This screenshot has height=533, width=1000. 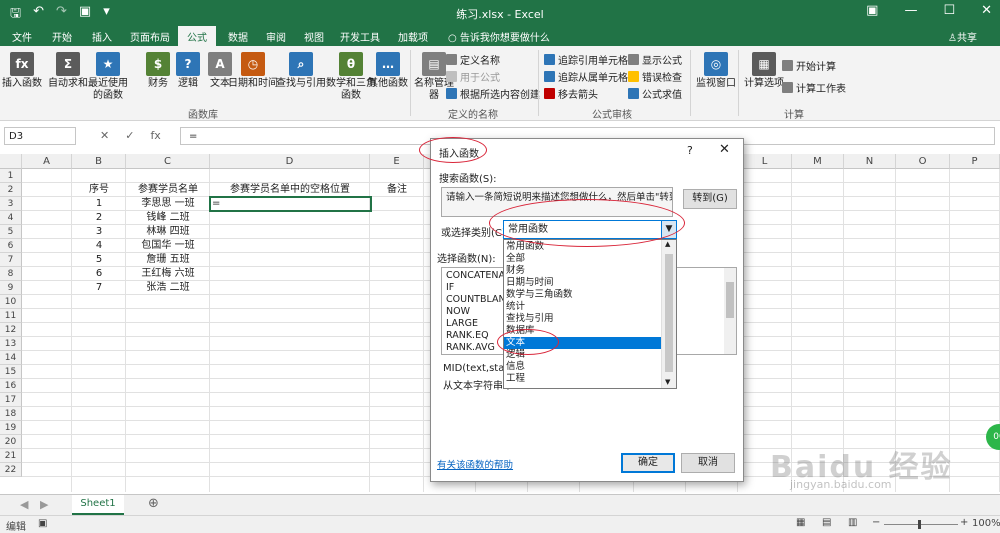 I want to click on column-header-p: P, so click(x=975, y=161).